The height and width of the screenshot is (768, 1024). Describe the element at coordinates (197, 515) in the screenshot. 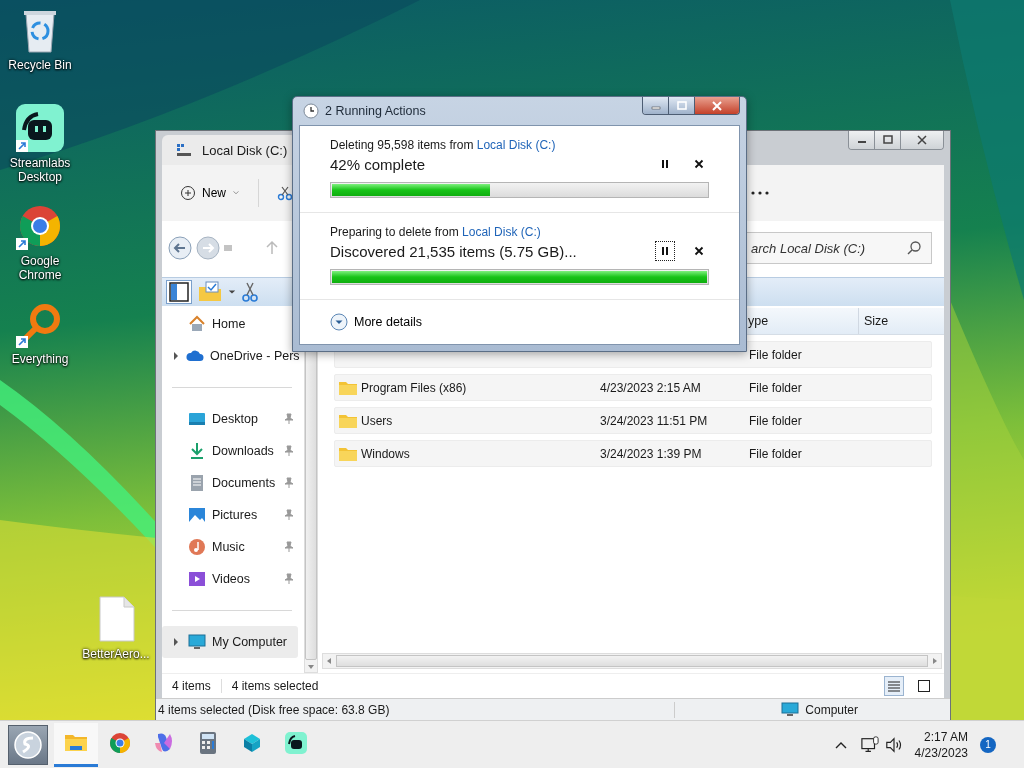

I see `image-icon` at that location.